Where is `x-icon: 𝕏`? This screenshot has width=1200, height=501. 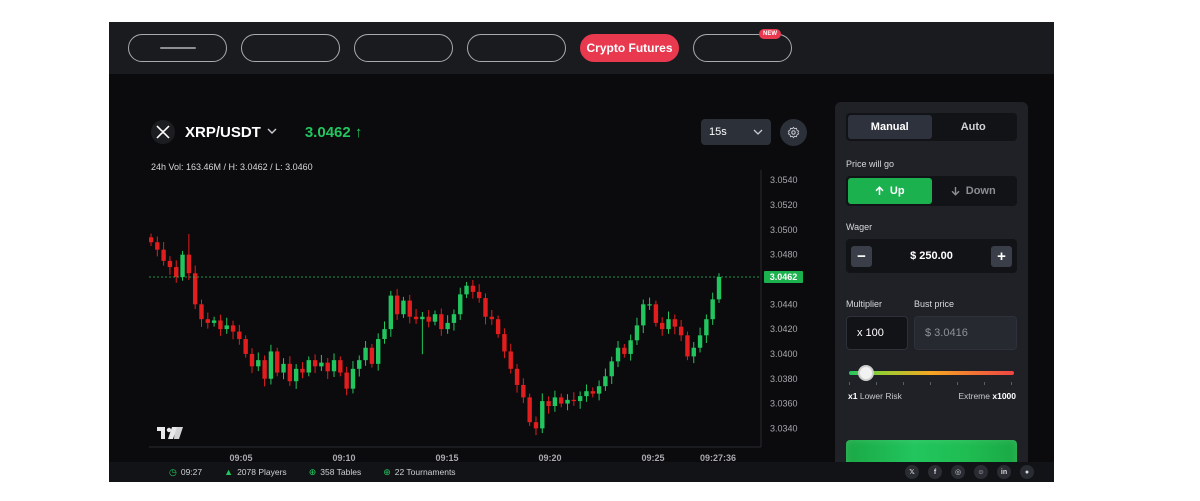
x-icon: 𝕏 is located at coordinates (912, 472).